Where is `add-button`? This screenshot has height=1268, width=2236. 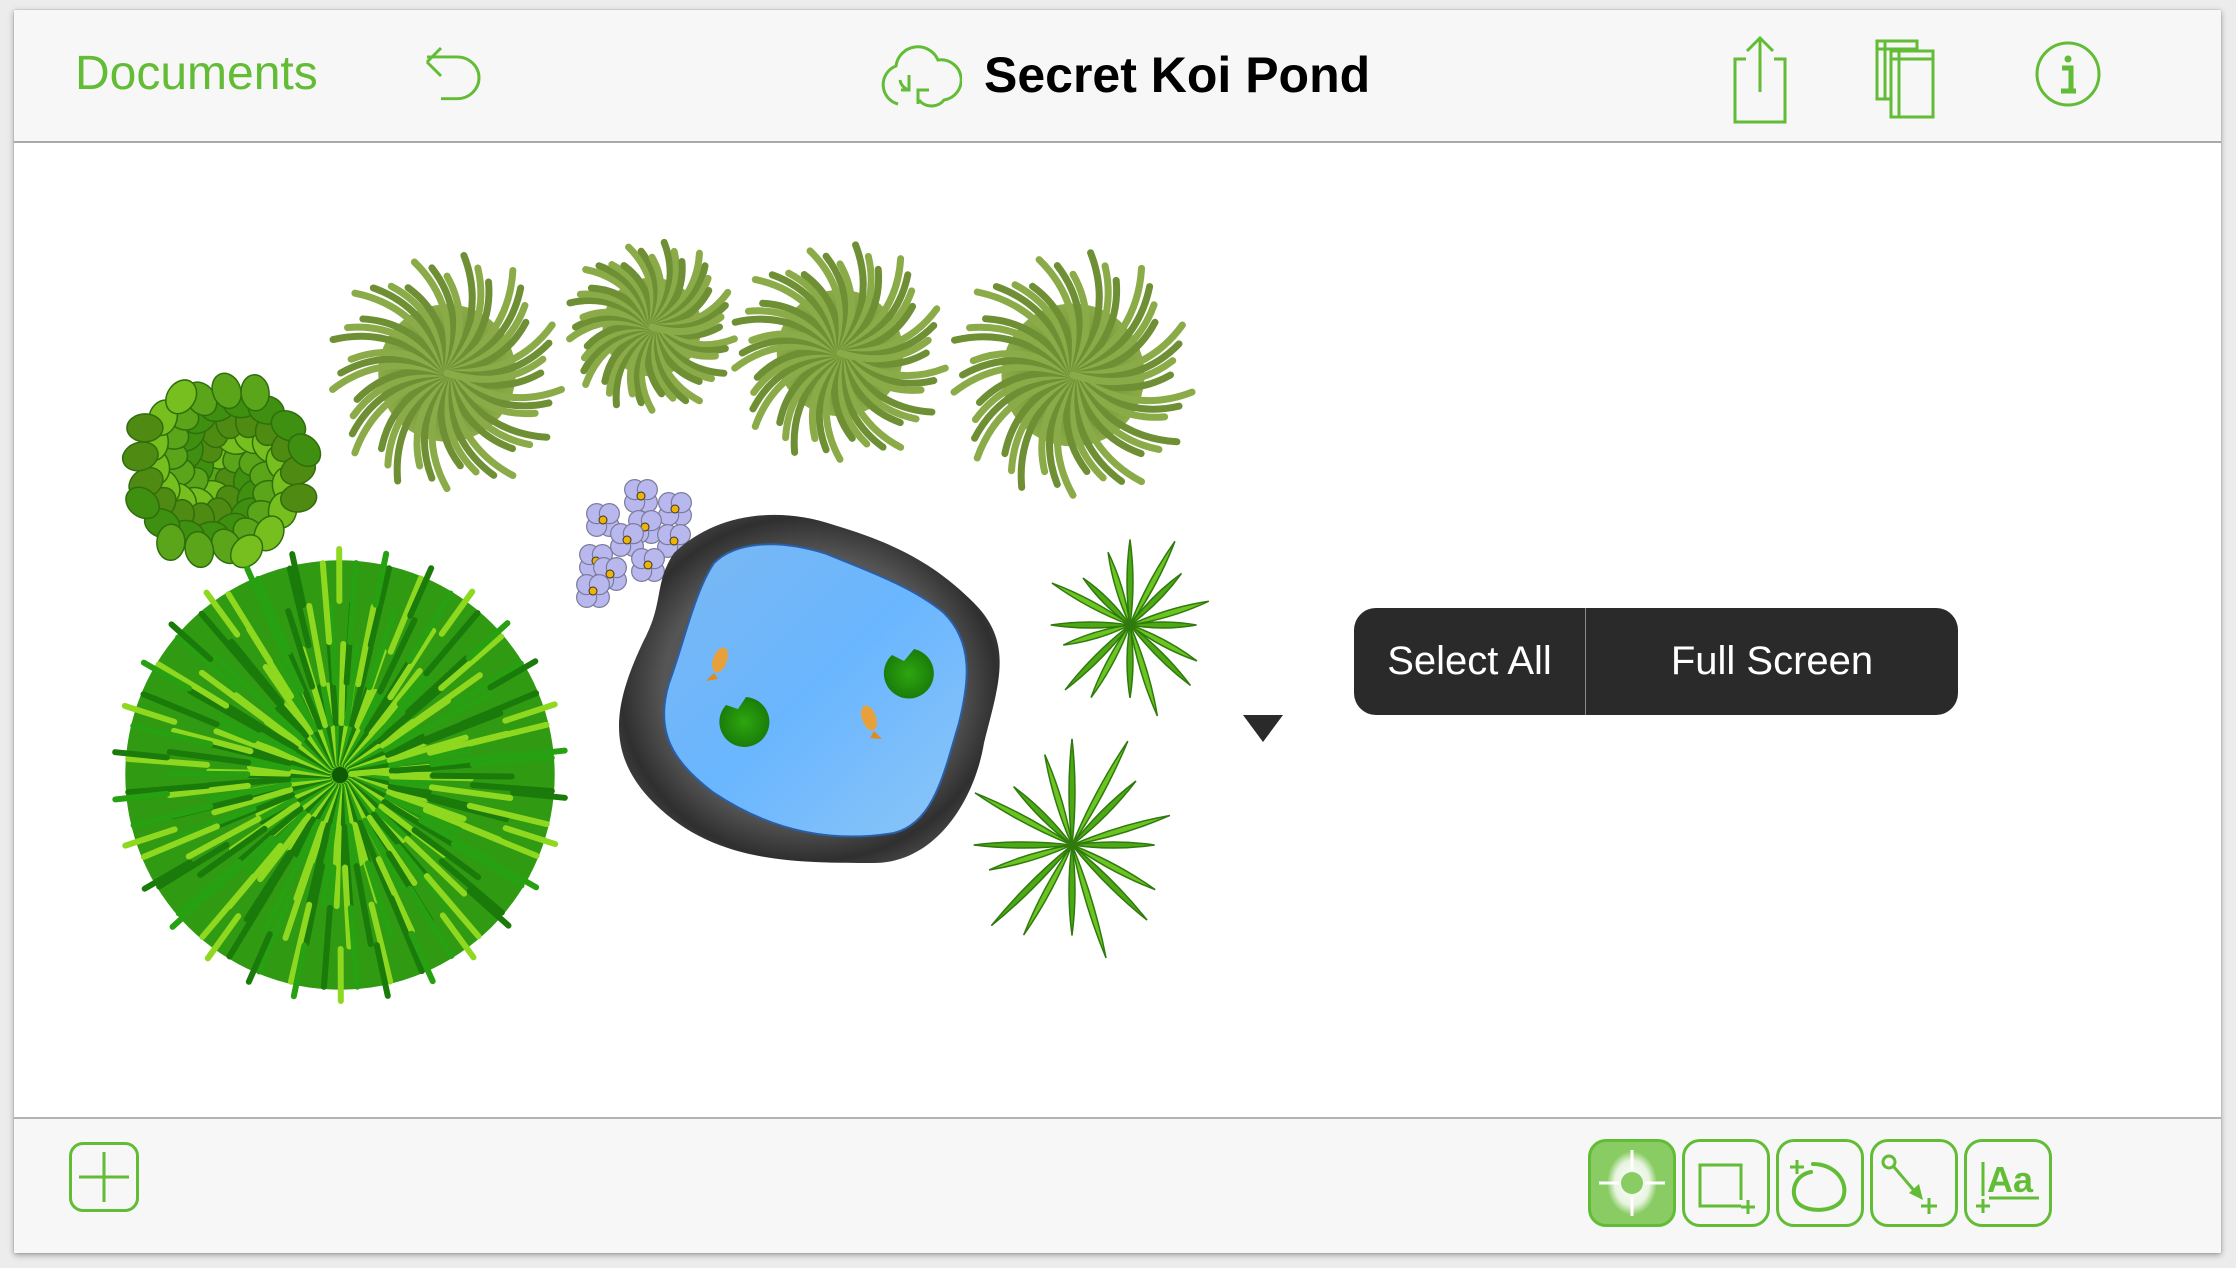 add-button is located at coordinates (104, 1177).